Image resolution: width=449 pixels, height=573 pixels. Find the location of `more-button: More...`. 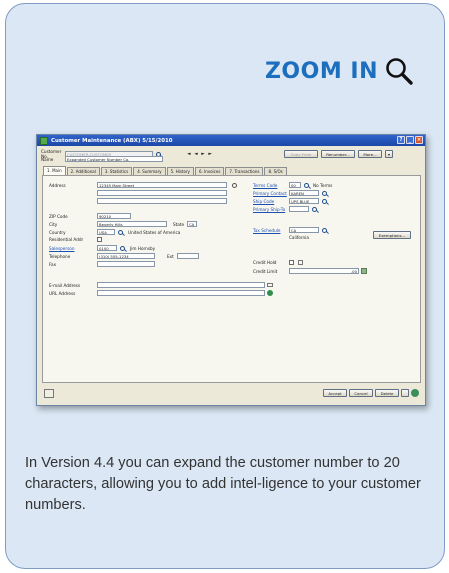

more-button: More... is located at coordinates (370, 154).